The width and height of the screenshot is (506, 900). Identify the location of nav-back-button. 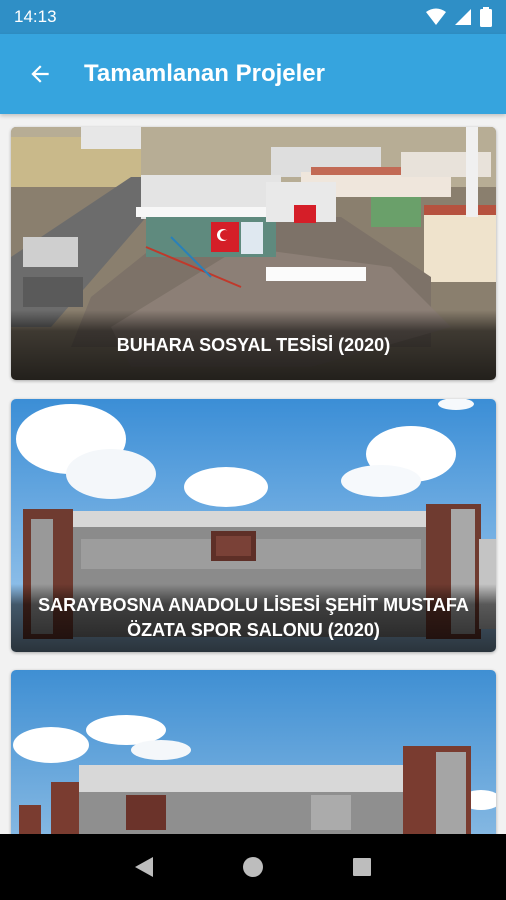
(144, 867).